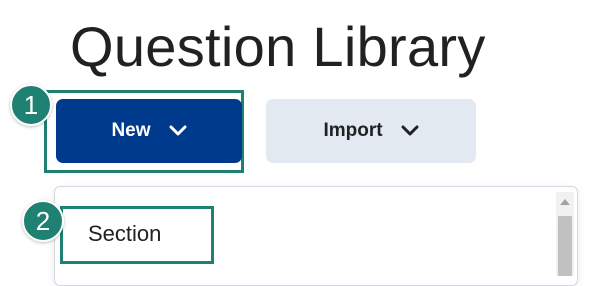 The width and height of the screenshot is (592, 286). I want to click on new-button: New, so click(149, 131).